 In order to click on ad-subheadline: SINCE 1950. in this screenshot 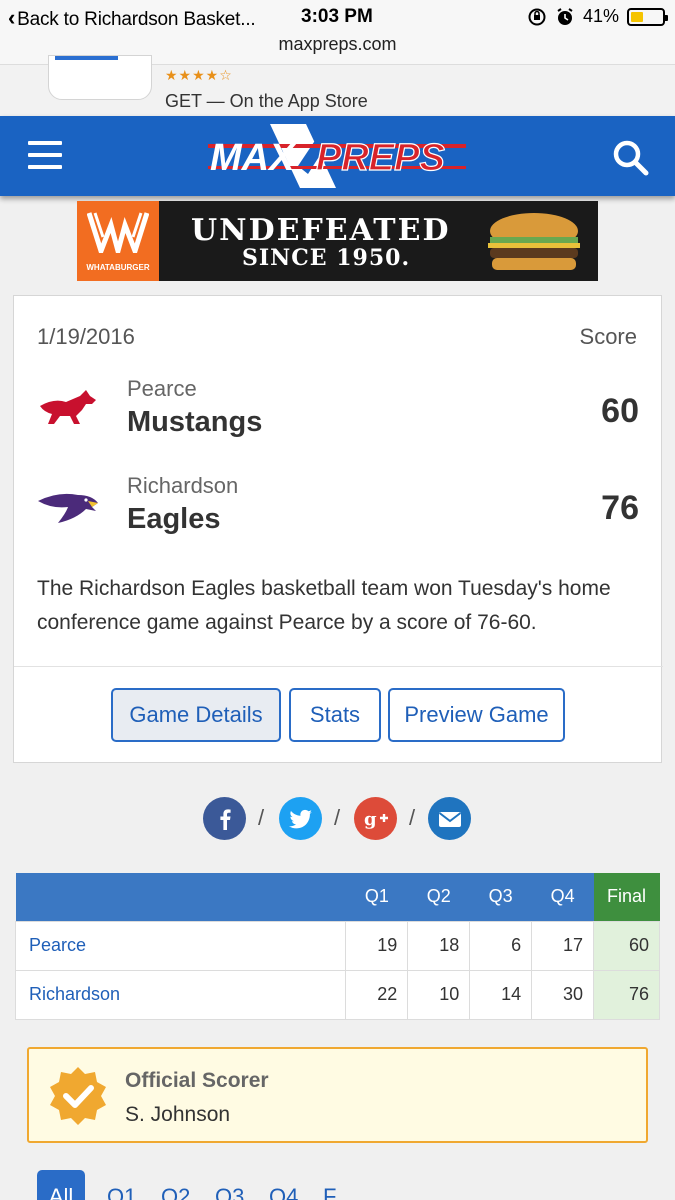, I will do `click(326, 258)`.